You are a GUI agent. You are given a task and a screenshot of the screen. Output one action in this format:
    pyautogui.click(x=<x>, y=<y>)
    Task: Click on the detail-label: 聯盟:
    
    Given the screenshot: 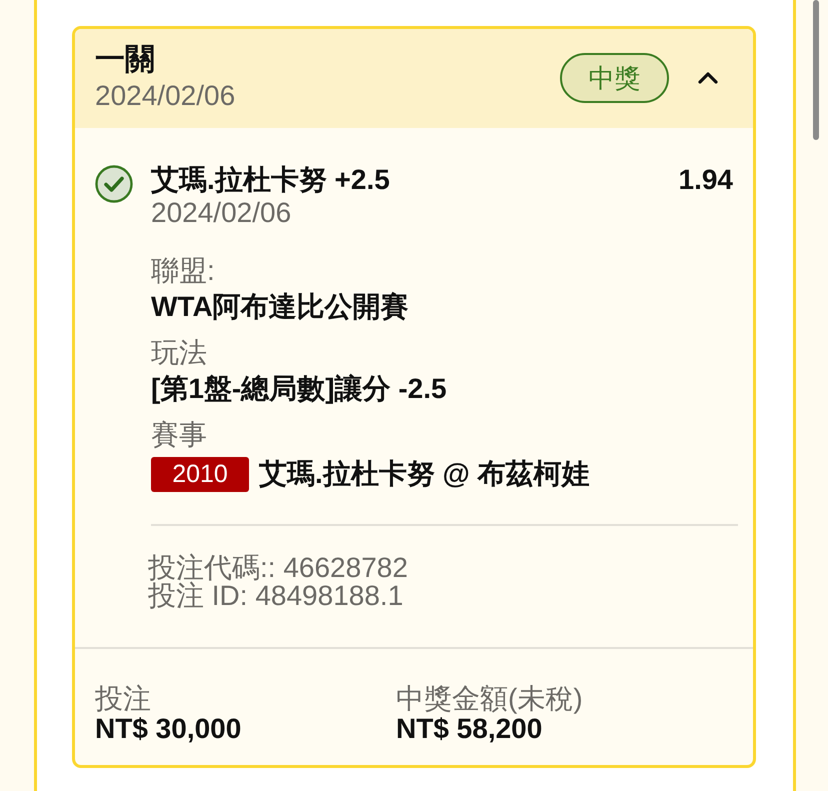 What is the action you would take?
    pyautogui.click(x=183, y=271)
    